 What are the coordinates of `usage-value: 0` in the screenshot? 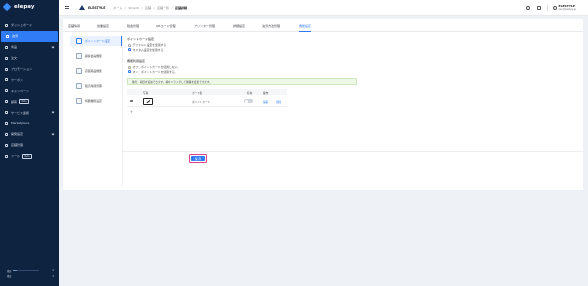 It's located at (53, 270).